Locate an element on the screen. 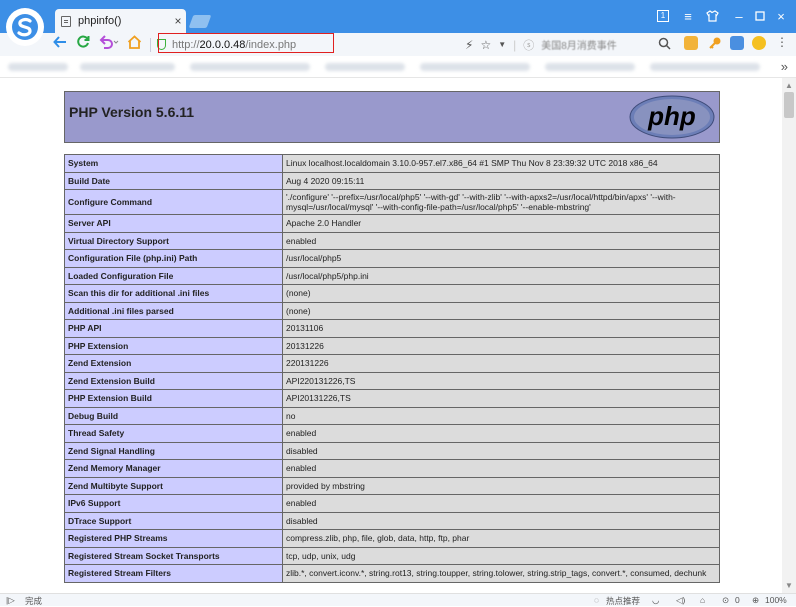  row-key: Scan this dir for additional .ini files is located at coordinates (173, 293).